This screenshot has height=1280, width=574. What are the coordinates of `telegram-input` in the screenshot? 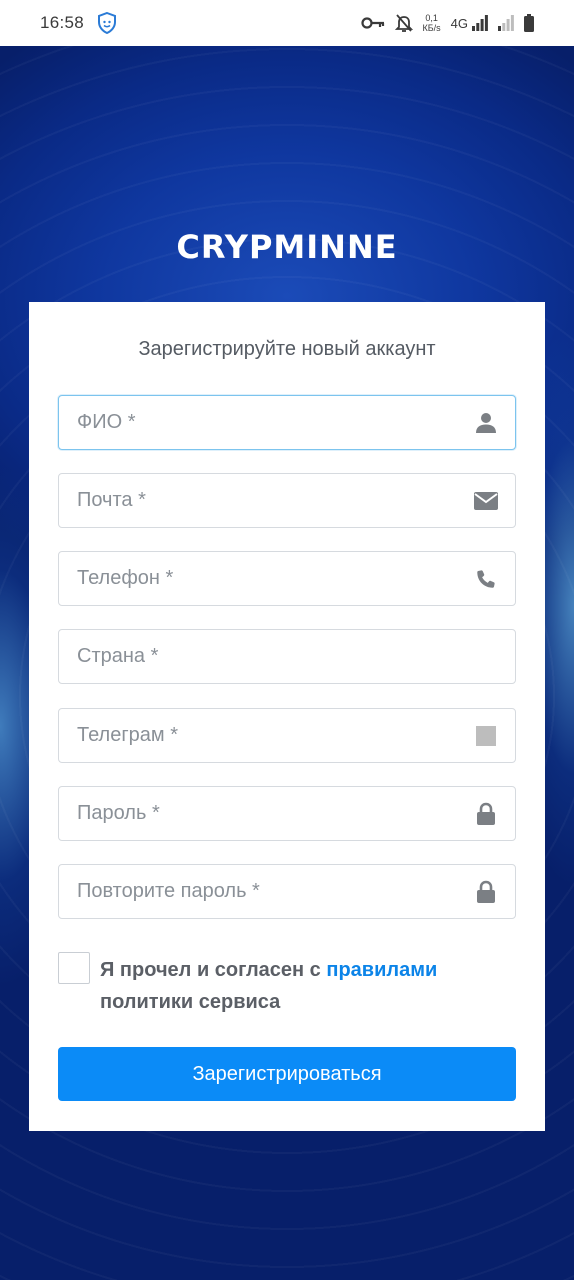 It's located at (287, 735).